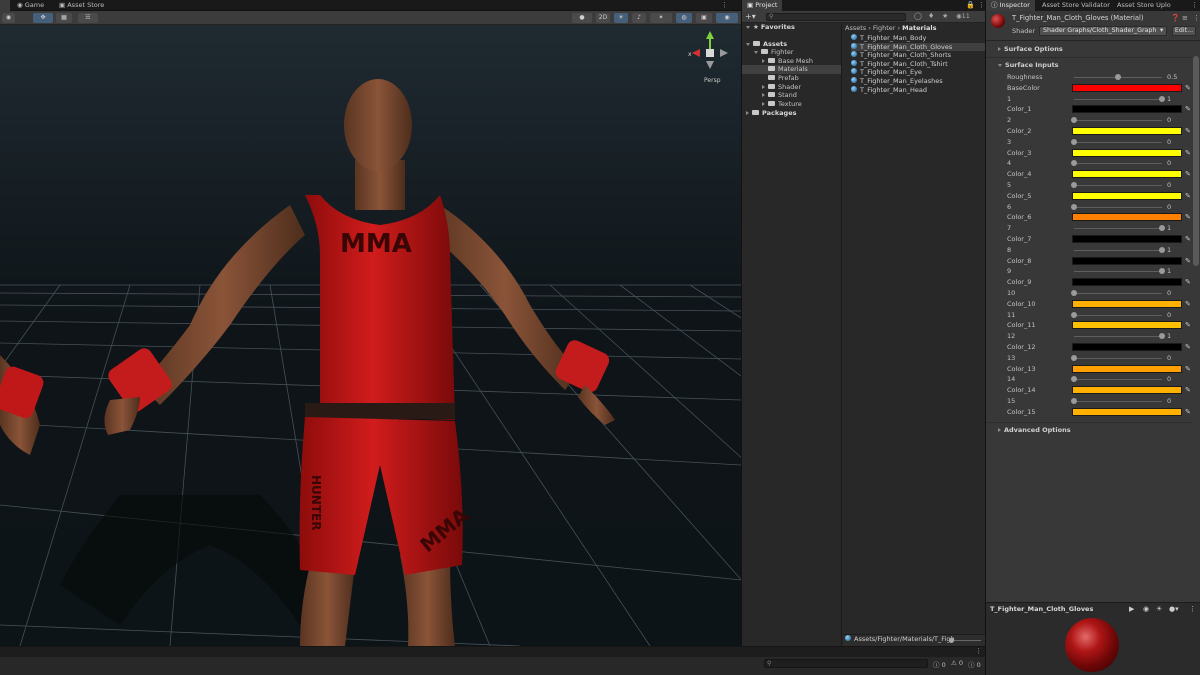 This screenshot has width=1200, height=675. I want to click on tab-scene, so click(5, 5).